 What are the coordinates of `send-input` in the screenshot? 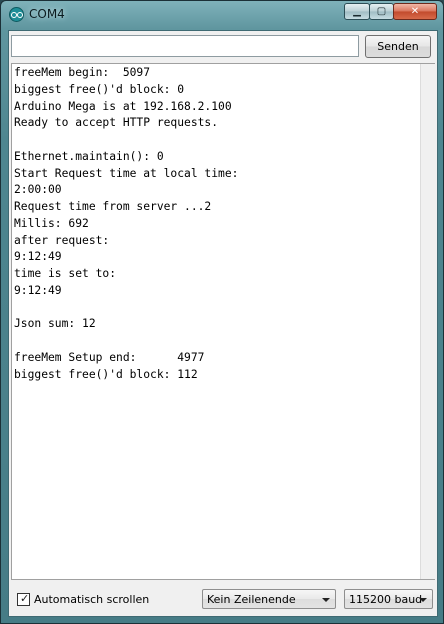 It's located at (185, 46).